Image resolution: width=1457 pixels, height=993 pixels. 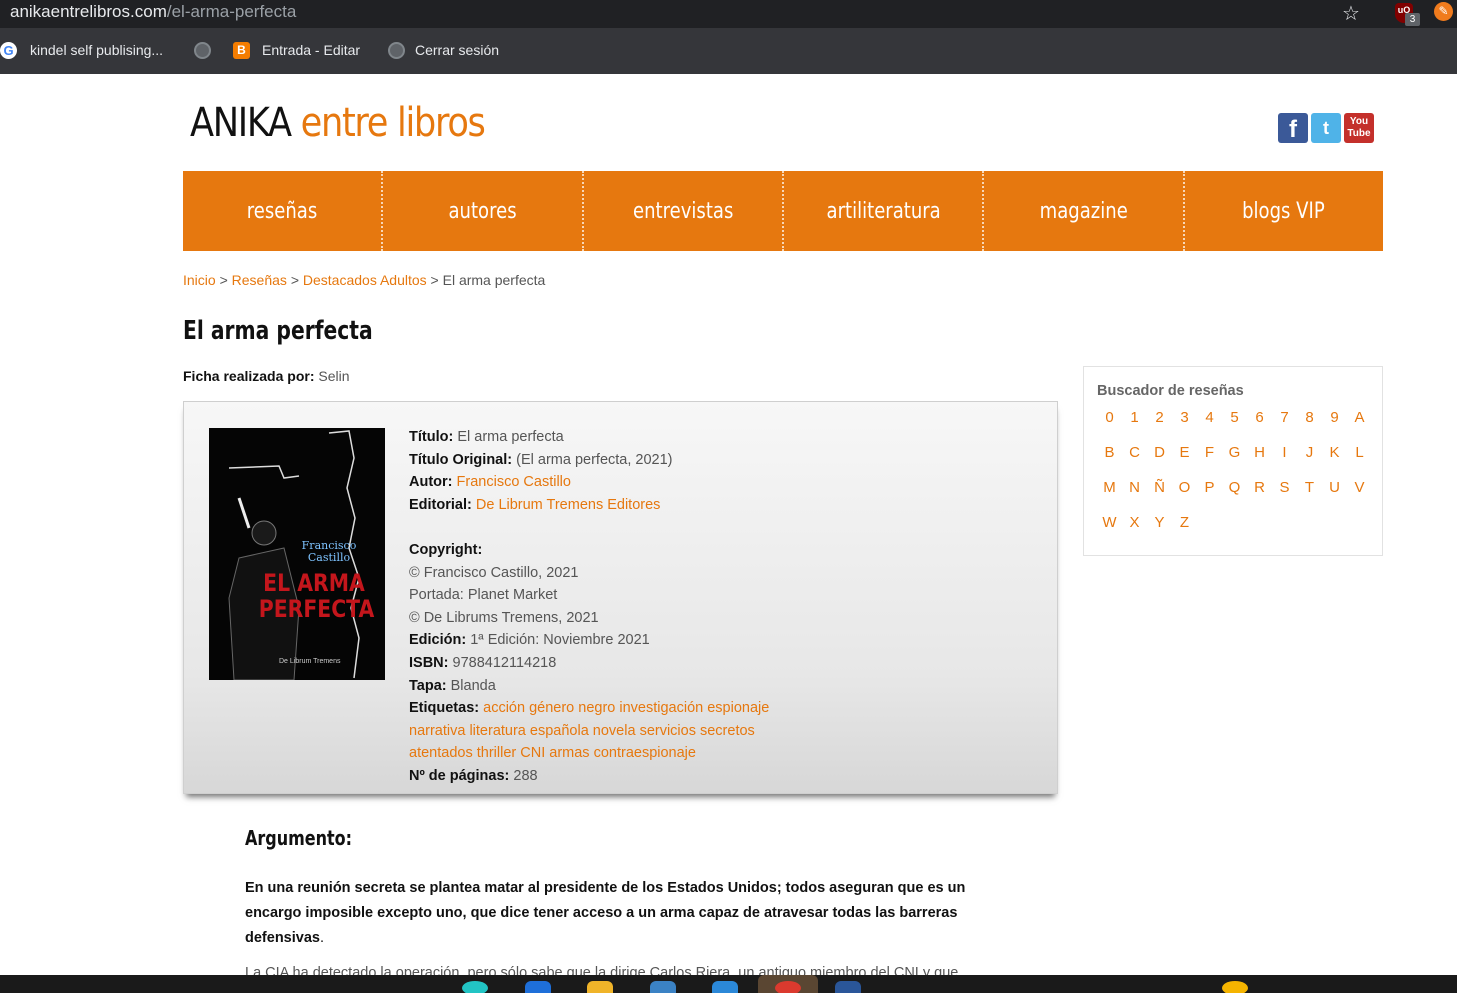 What do you see at coordinates (1134, 522) in the screenshot?
I see `letter-link: X` at bounding box center [1134, 522].